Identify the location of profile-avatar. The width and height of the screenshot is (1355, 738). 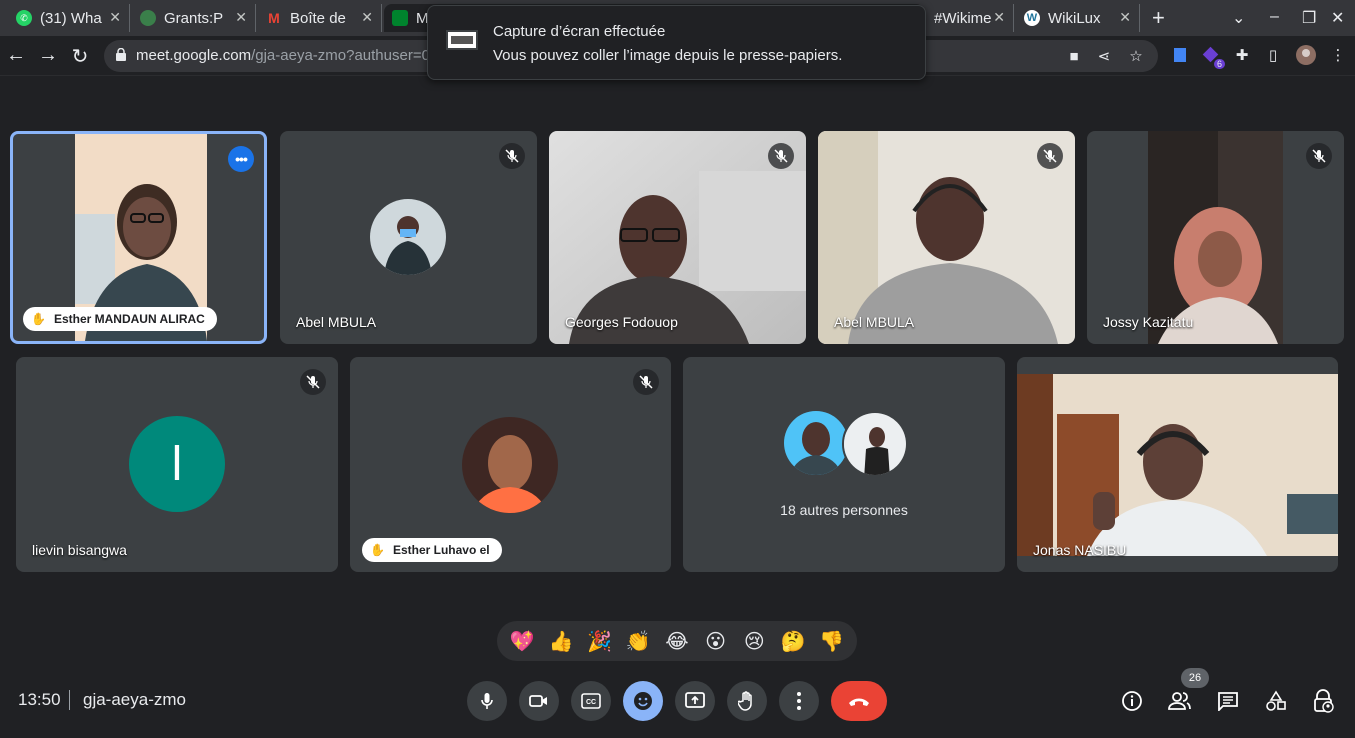
(1306, 55).